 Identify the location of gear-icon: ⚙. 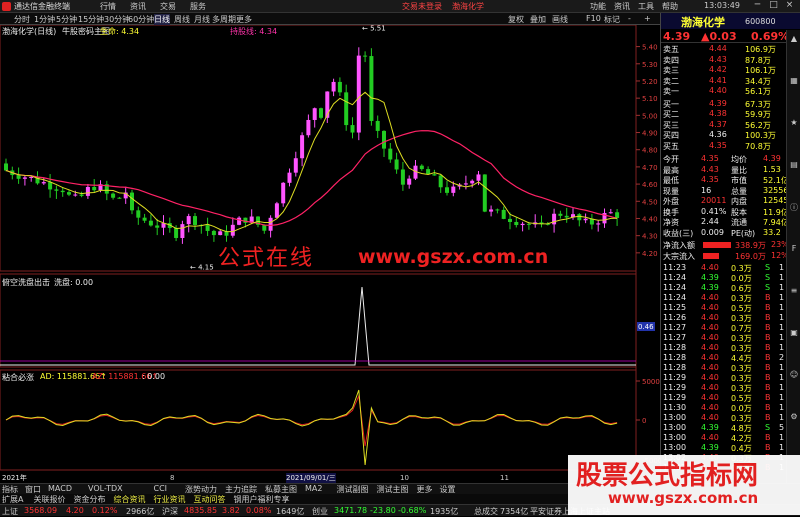
(794, 417).